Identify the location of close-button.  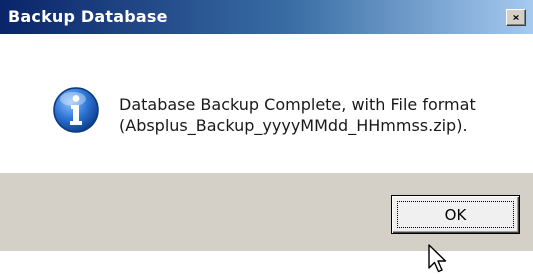
(516, 17).